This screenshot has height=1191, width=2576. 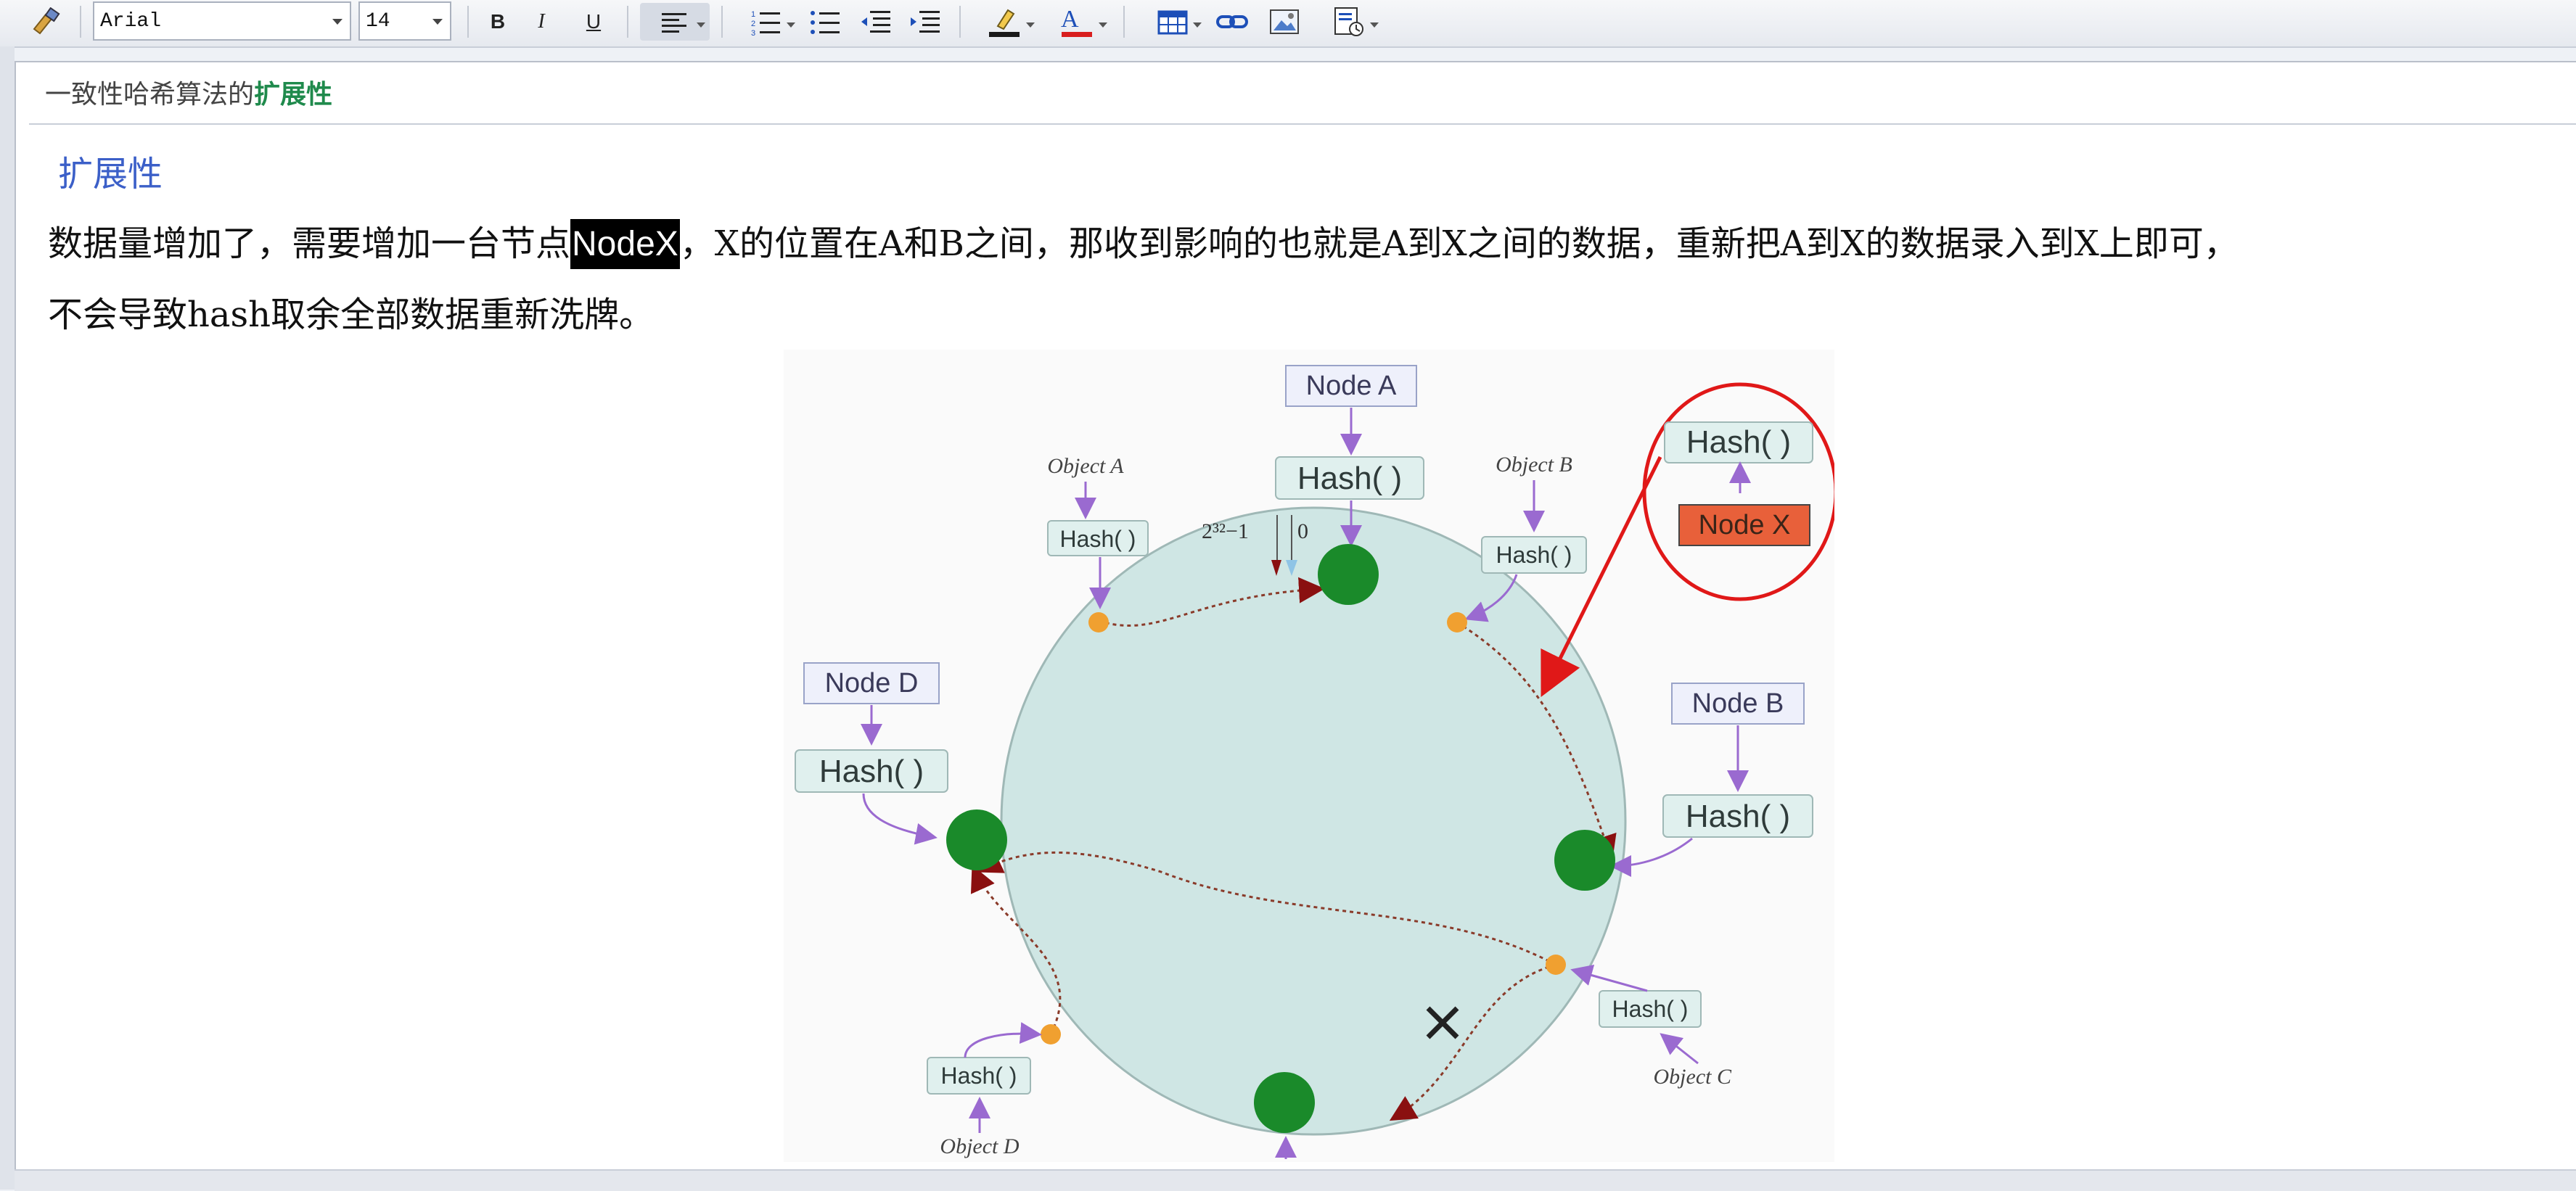 I want to click on format-painter-icon, so click(x=45, y=22).